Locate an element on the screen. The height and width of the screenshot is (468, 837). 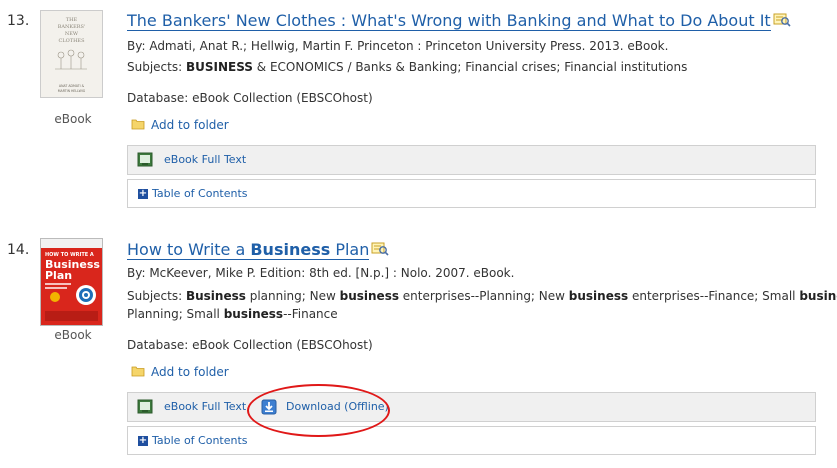
highlight-circle-annotation is located at coordinates (318, 410).